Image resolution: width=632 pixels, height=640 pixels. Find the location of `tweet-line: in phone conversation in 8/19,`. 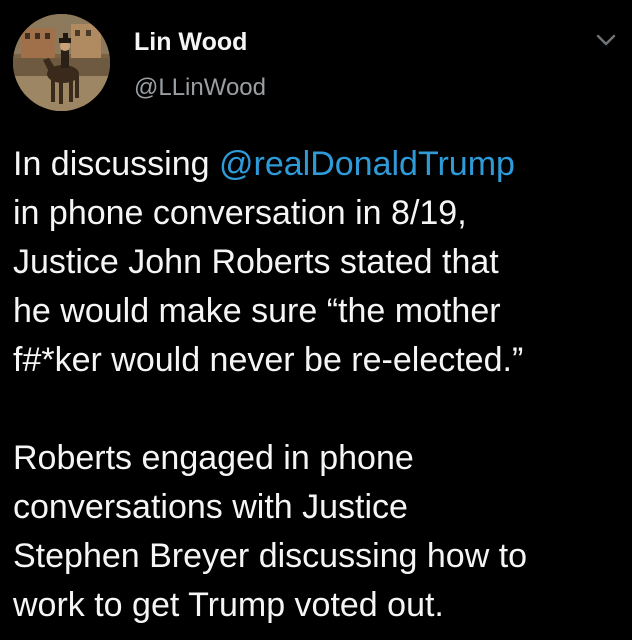

tweet-line: in phone conversation in 8/19, is located at coordinates (240, 213).